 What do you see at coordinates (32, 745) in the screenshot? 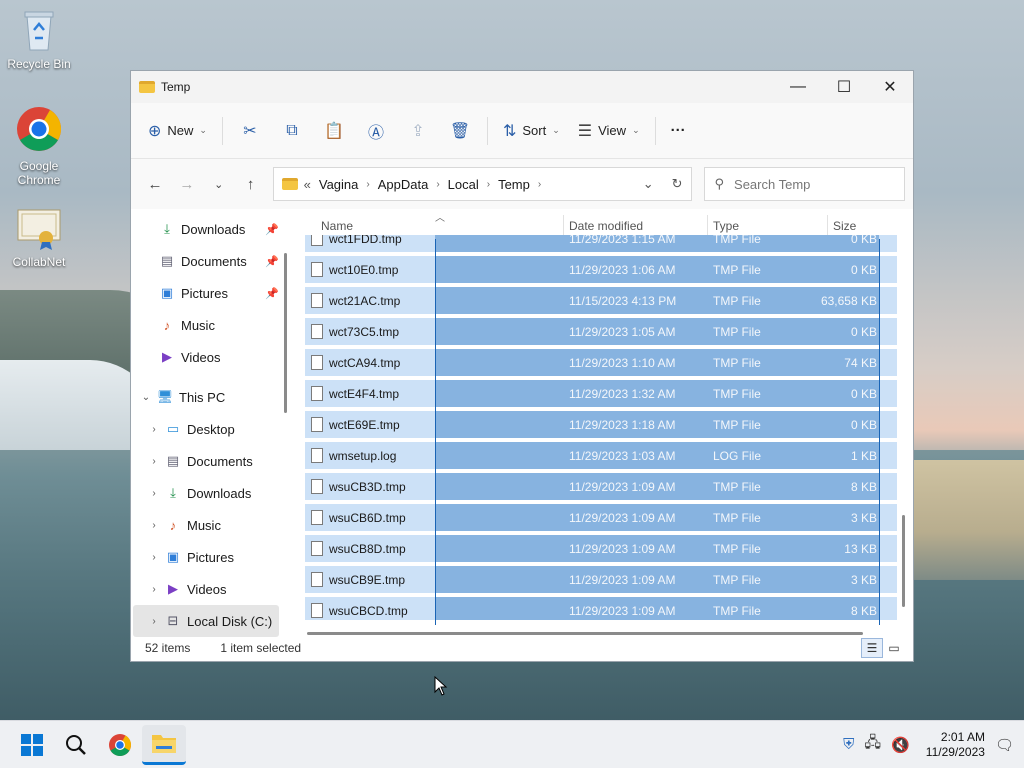
I see `start-button` at bounding box center [32, 745].